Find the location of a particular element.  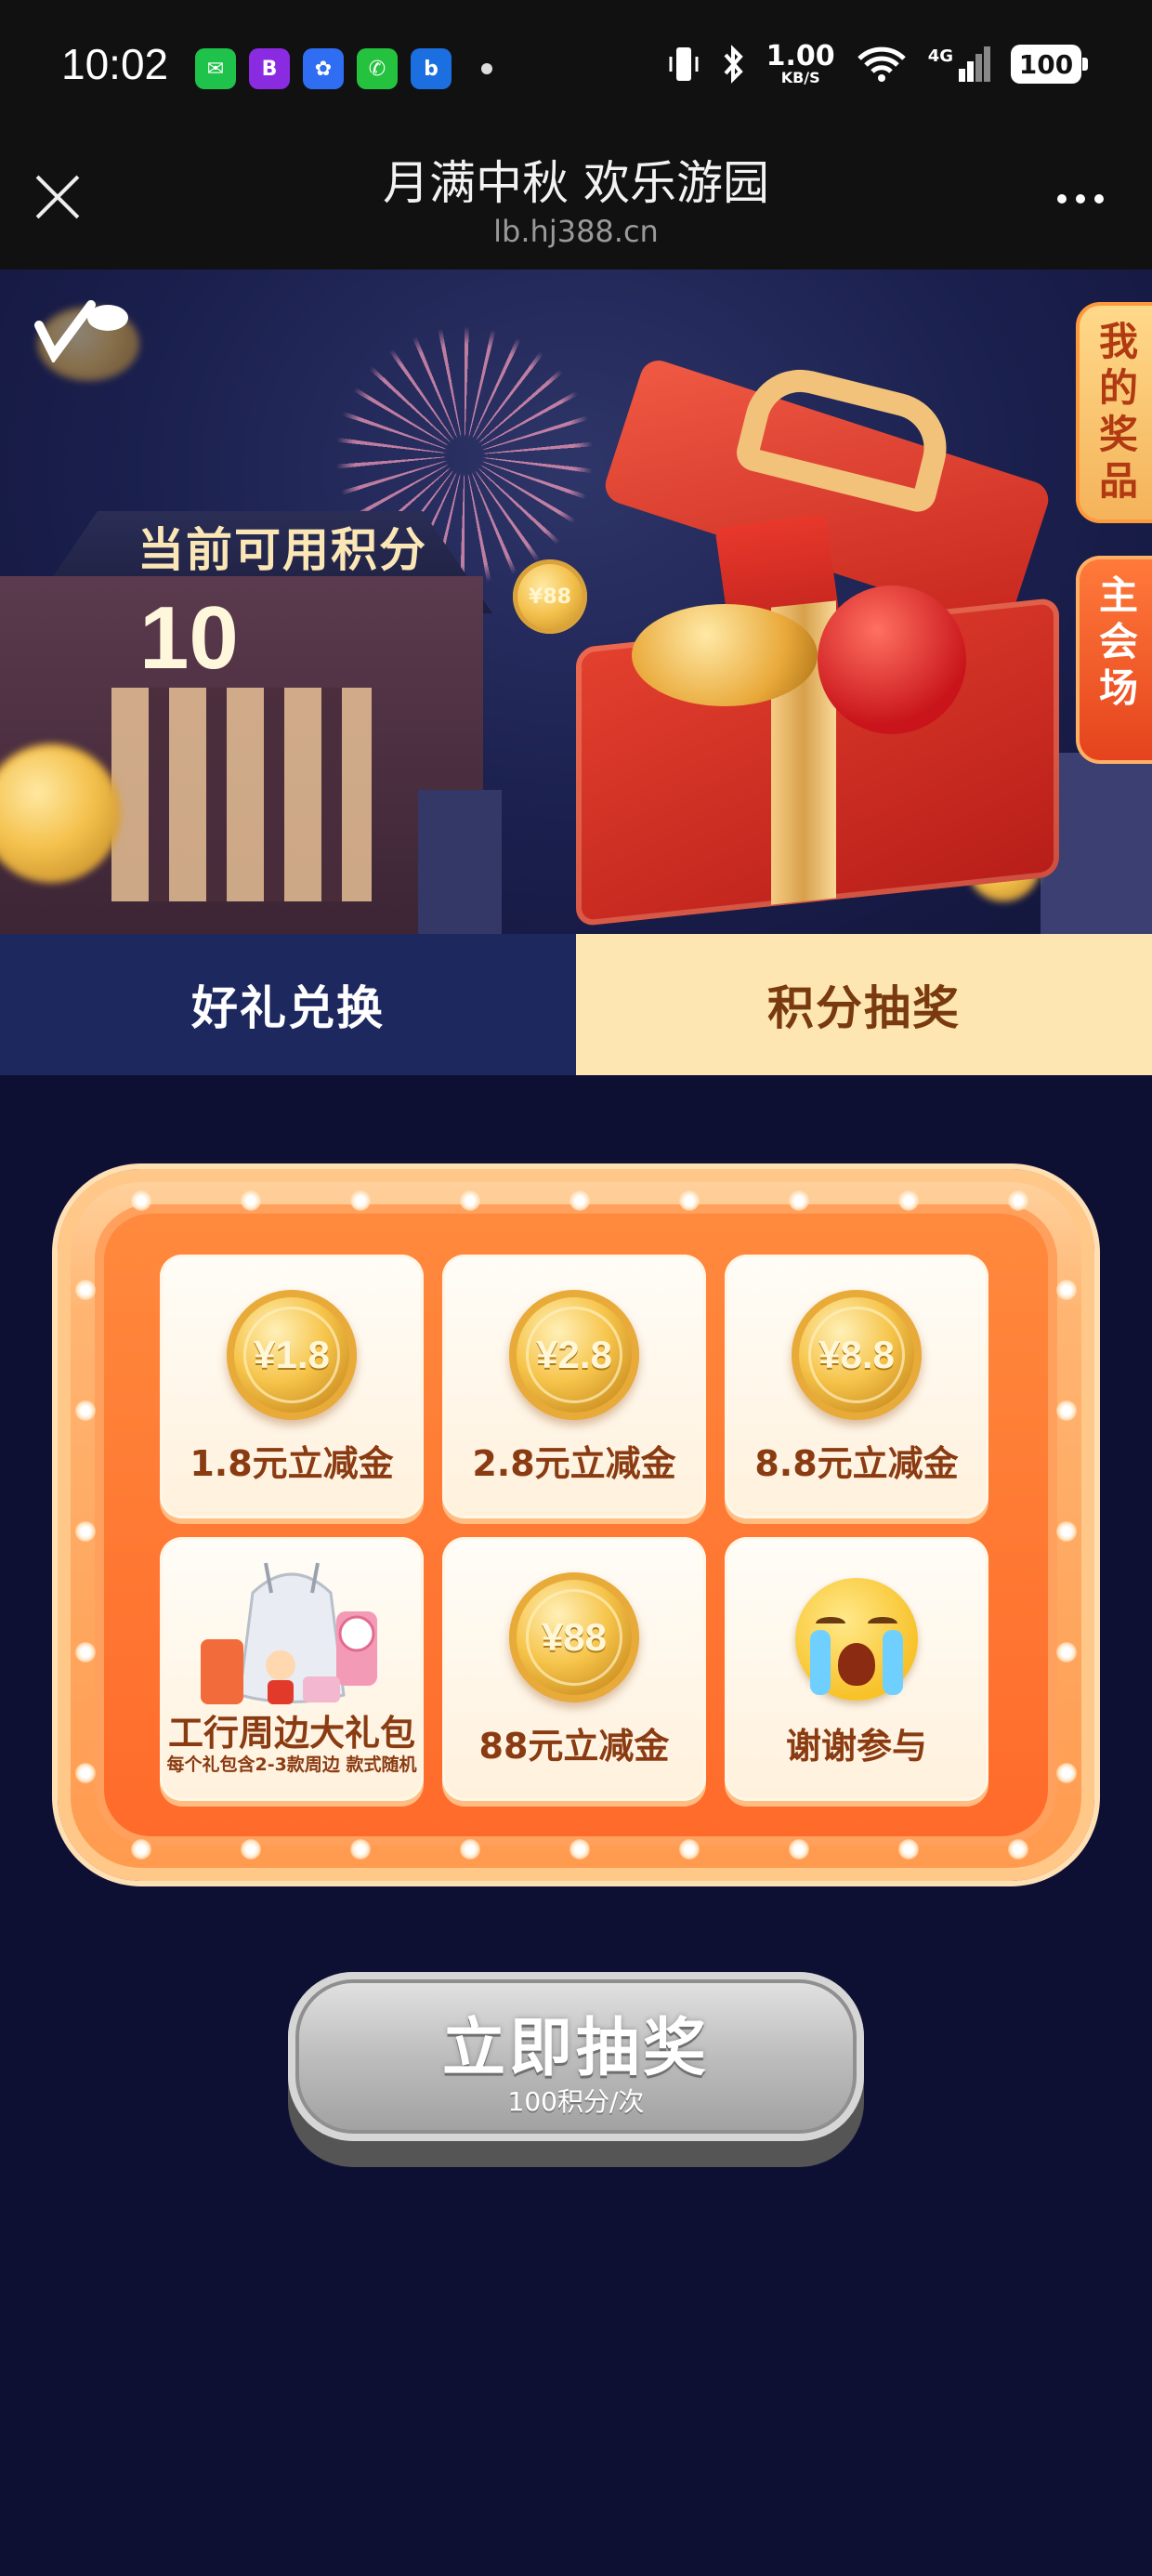

status-time: 10:02 is located at coordinates (115, 64).